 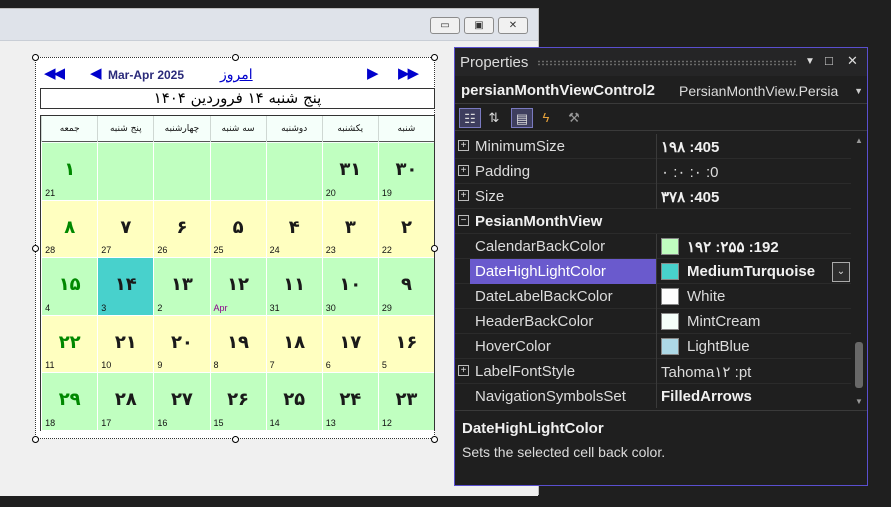 What do you see at coordinates (237, 287) in the screenshot?
I see `day-cell: ۱۲ Apr` at bounding box center [237, 287].